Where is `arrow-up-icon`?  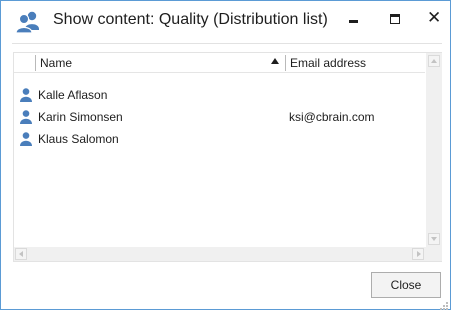
arrow-up-icon is located at coordinates (434, 61).